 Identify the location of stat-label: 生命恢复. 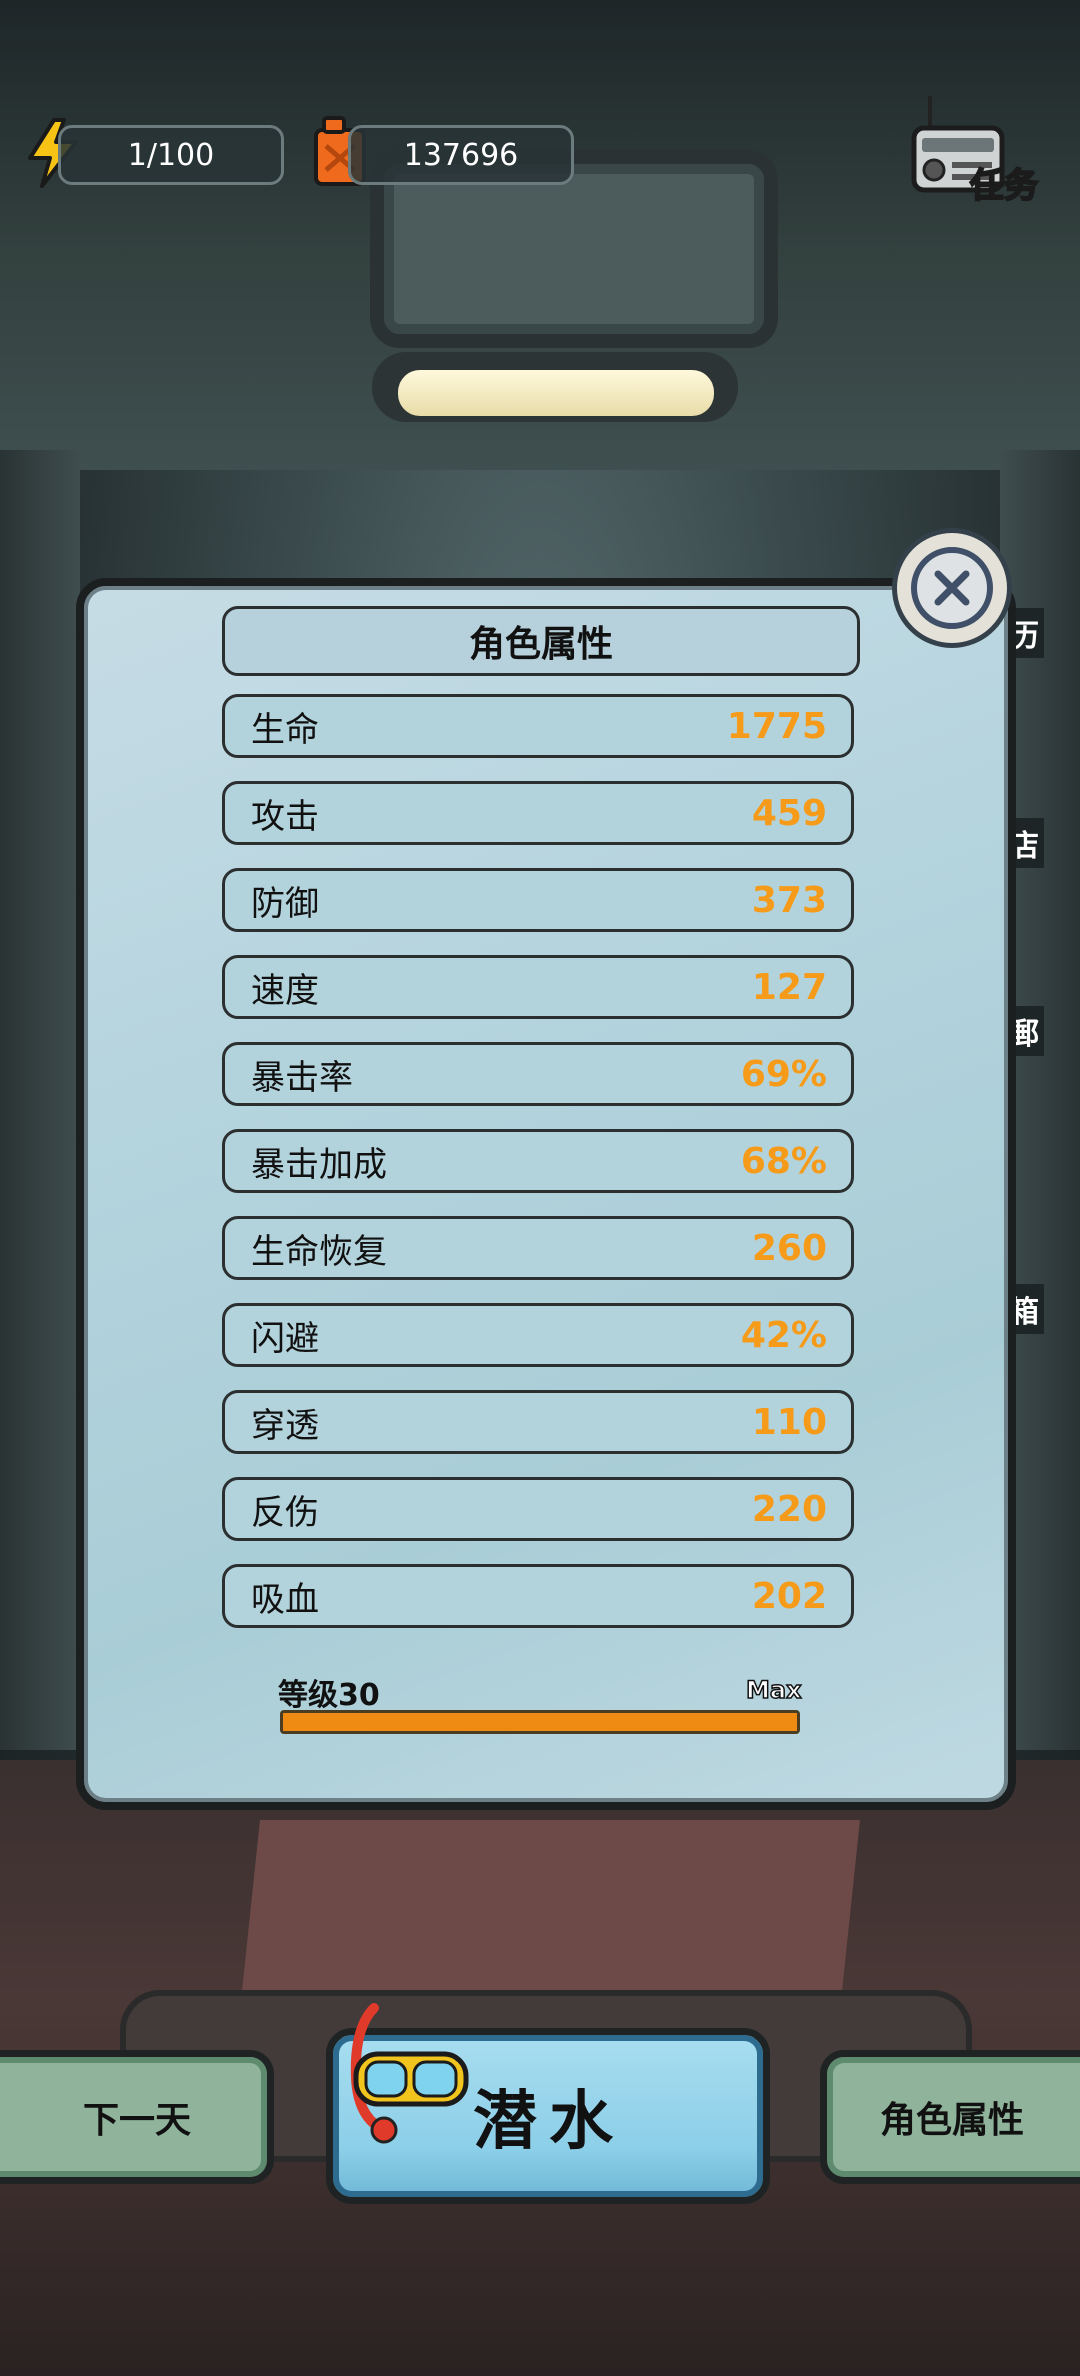
(319, 1251).